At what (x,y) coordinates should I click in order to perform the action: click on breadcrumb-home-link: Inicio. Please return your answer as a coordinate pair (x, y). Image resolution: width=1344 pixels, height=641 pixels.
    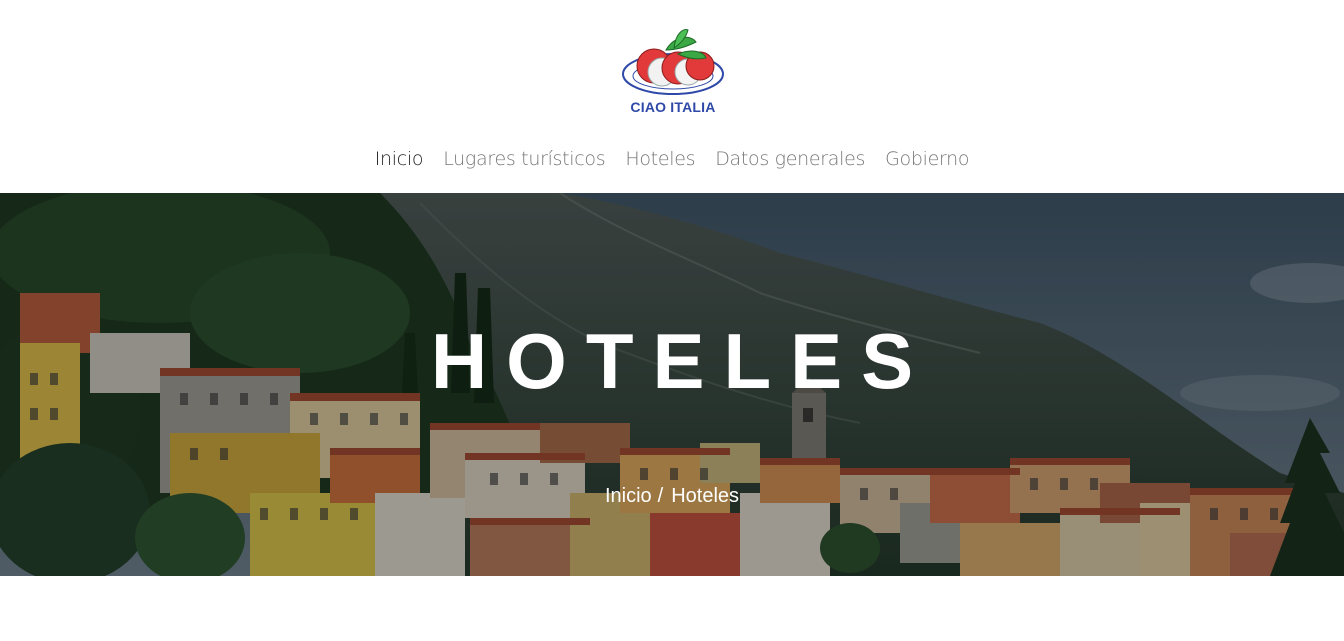
    Looking at the image, I should click on (628, 496).